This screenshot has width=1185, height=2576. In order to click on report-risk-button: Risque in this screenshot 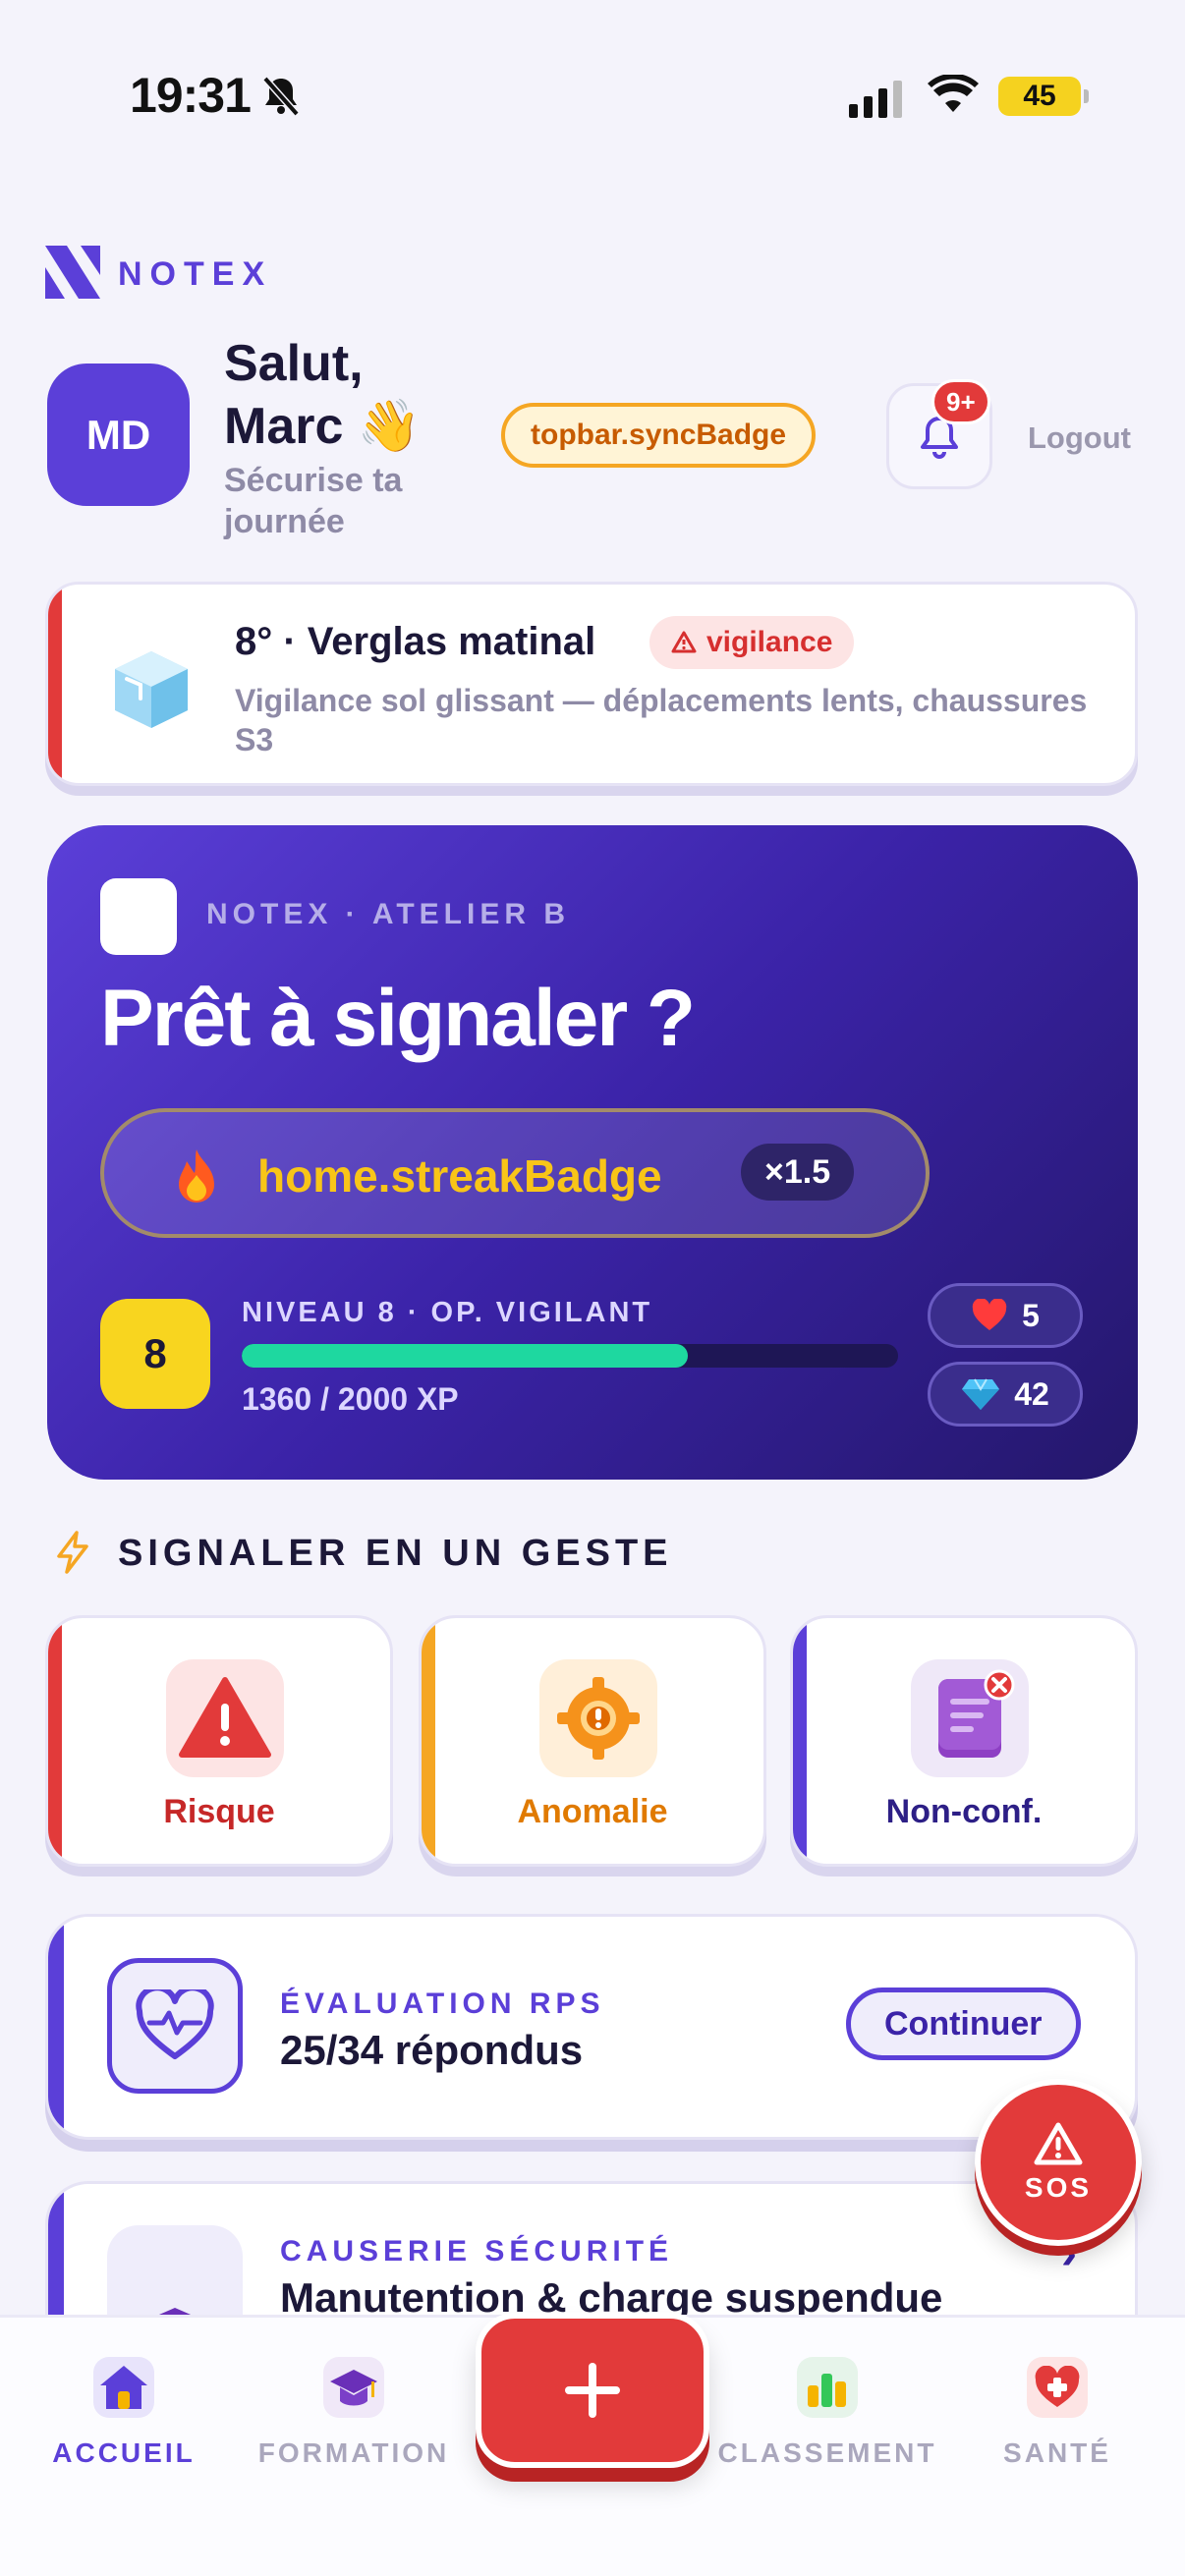, I will do `click(219, 1741)`.